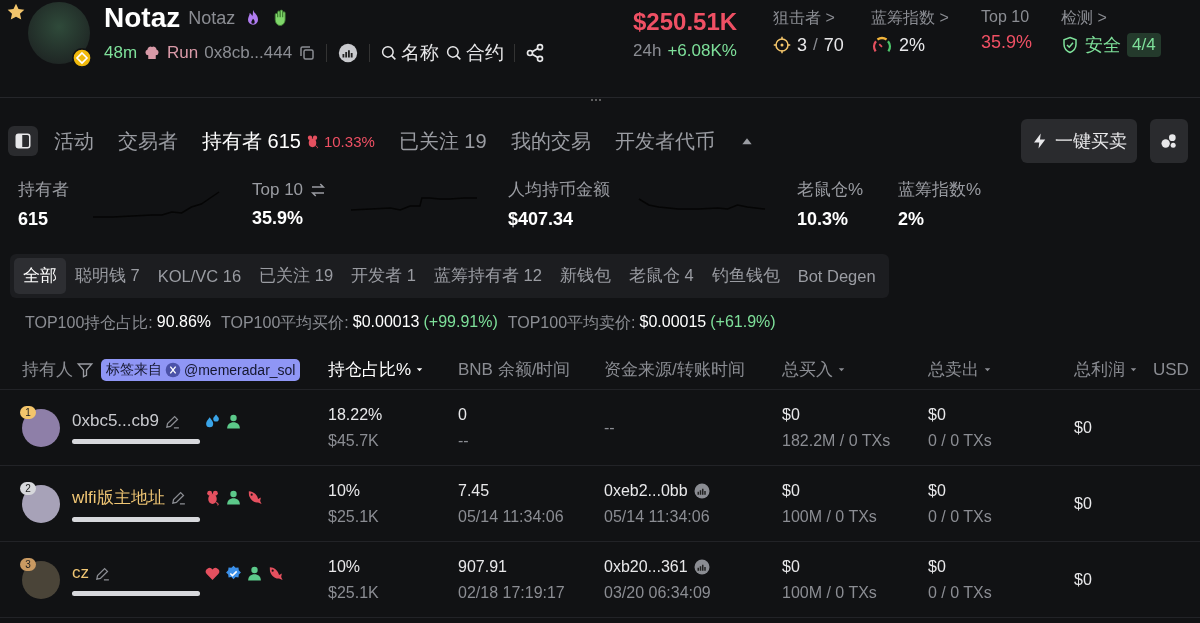  What do you see at coordinates (442, 141) in the screenshot?
I see `tab: 已关注 19` at bounding box center [442, 141].